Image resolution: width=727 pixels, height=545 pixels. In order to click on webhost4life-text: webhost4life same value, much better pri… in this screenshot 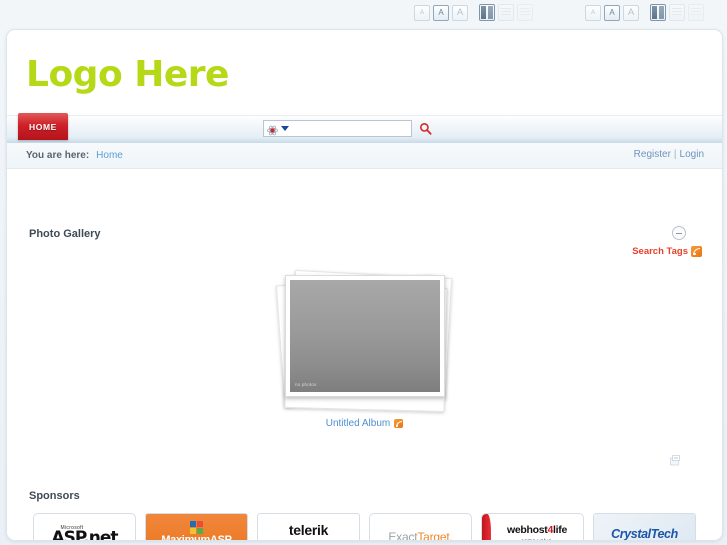, I will do `click(537, 530)`.